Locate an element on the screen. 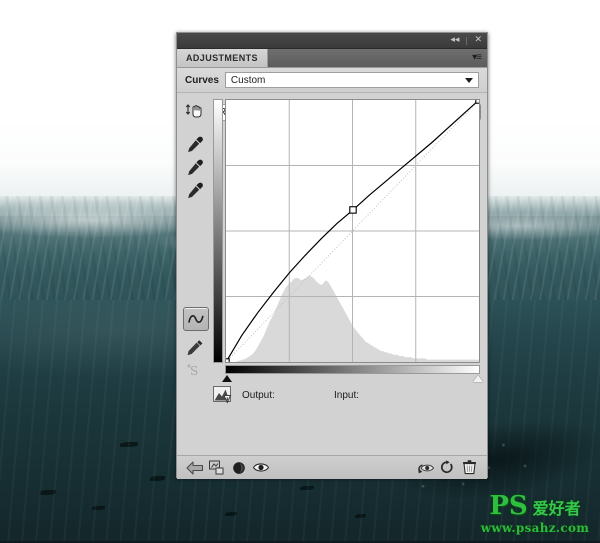  white-point-eyedropper is located at coordinates (195, 190).